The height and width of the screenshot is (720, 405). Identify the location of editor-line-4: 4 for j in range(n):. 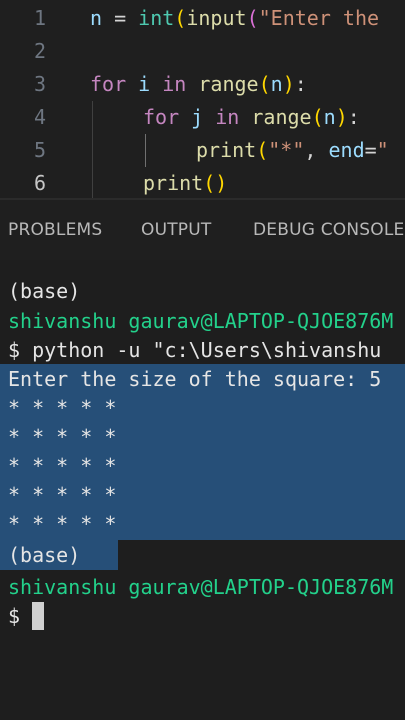
(202, 117).